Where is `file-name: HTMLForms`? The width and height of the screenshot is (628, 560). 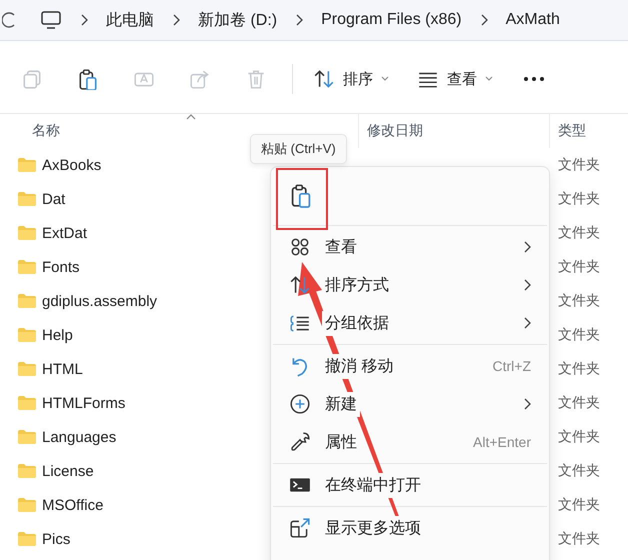
file-name: HTMLForms is located at coordinates (84, 403).